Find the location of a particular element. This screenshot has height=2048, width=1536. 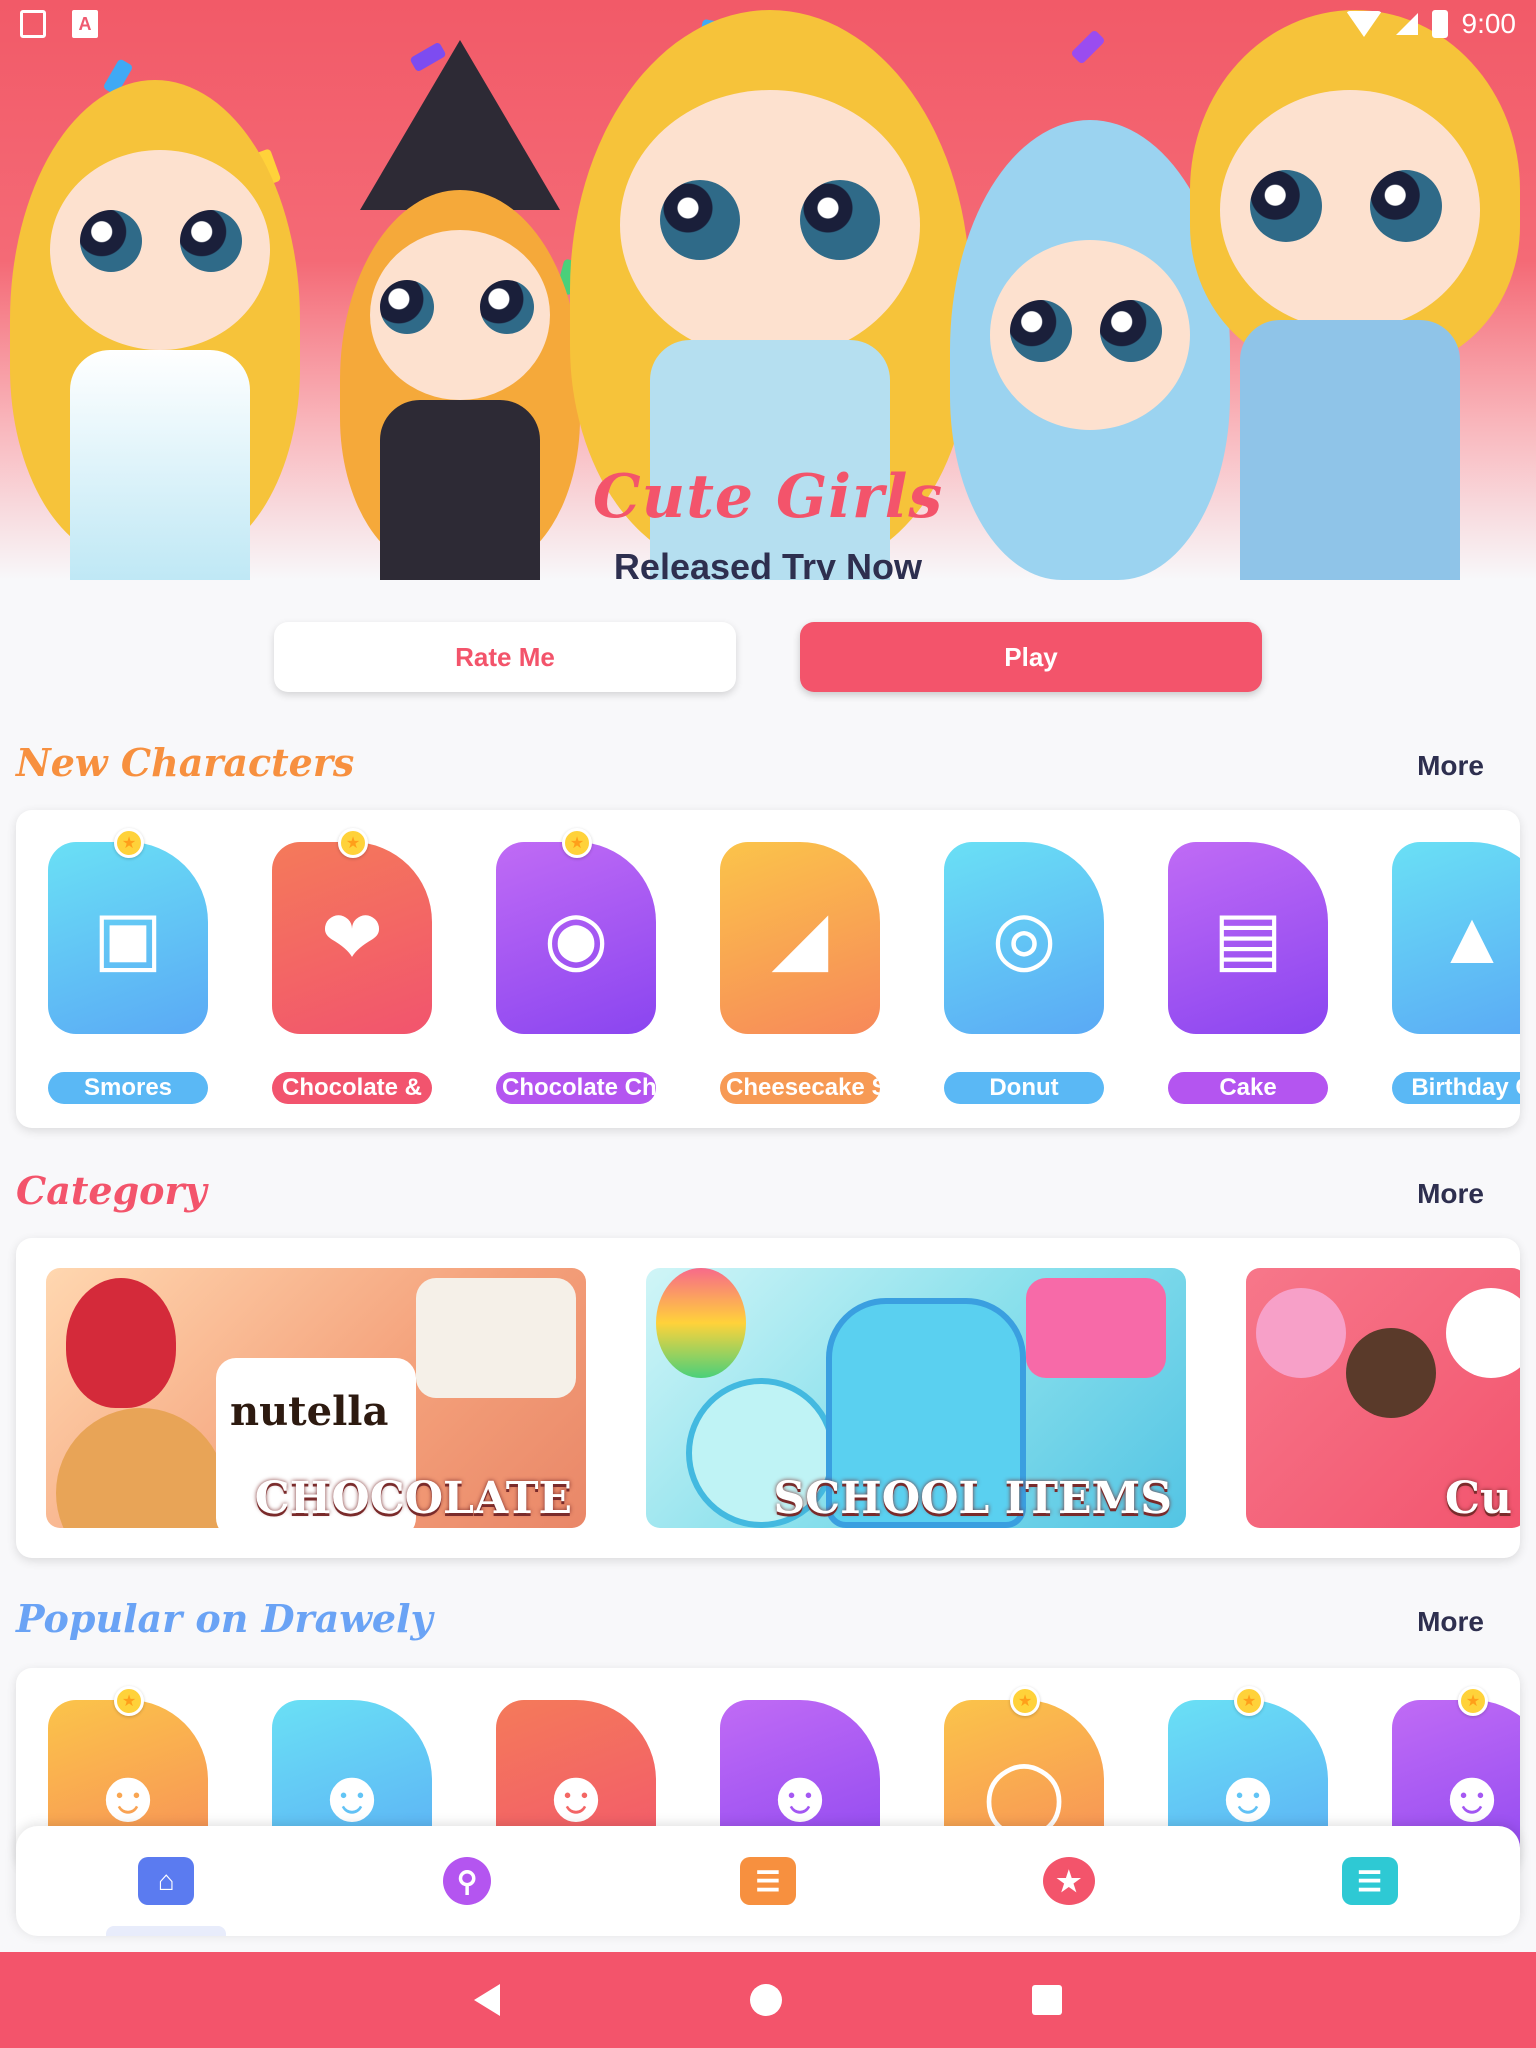

category-list: nutella CHOCOLATE SCHOOL ITEMS Cu is located at coordinates (783, 1398).